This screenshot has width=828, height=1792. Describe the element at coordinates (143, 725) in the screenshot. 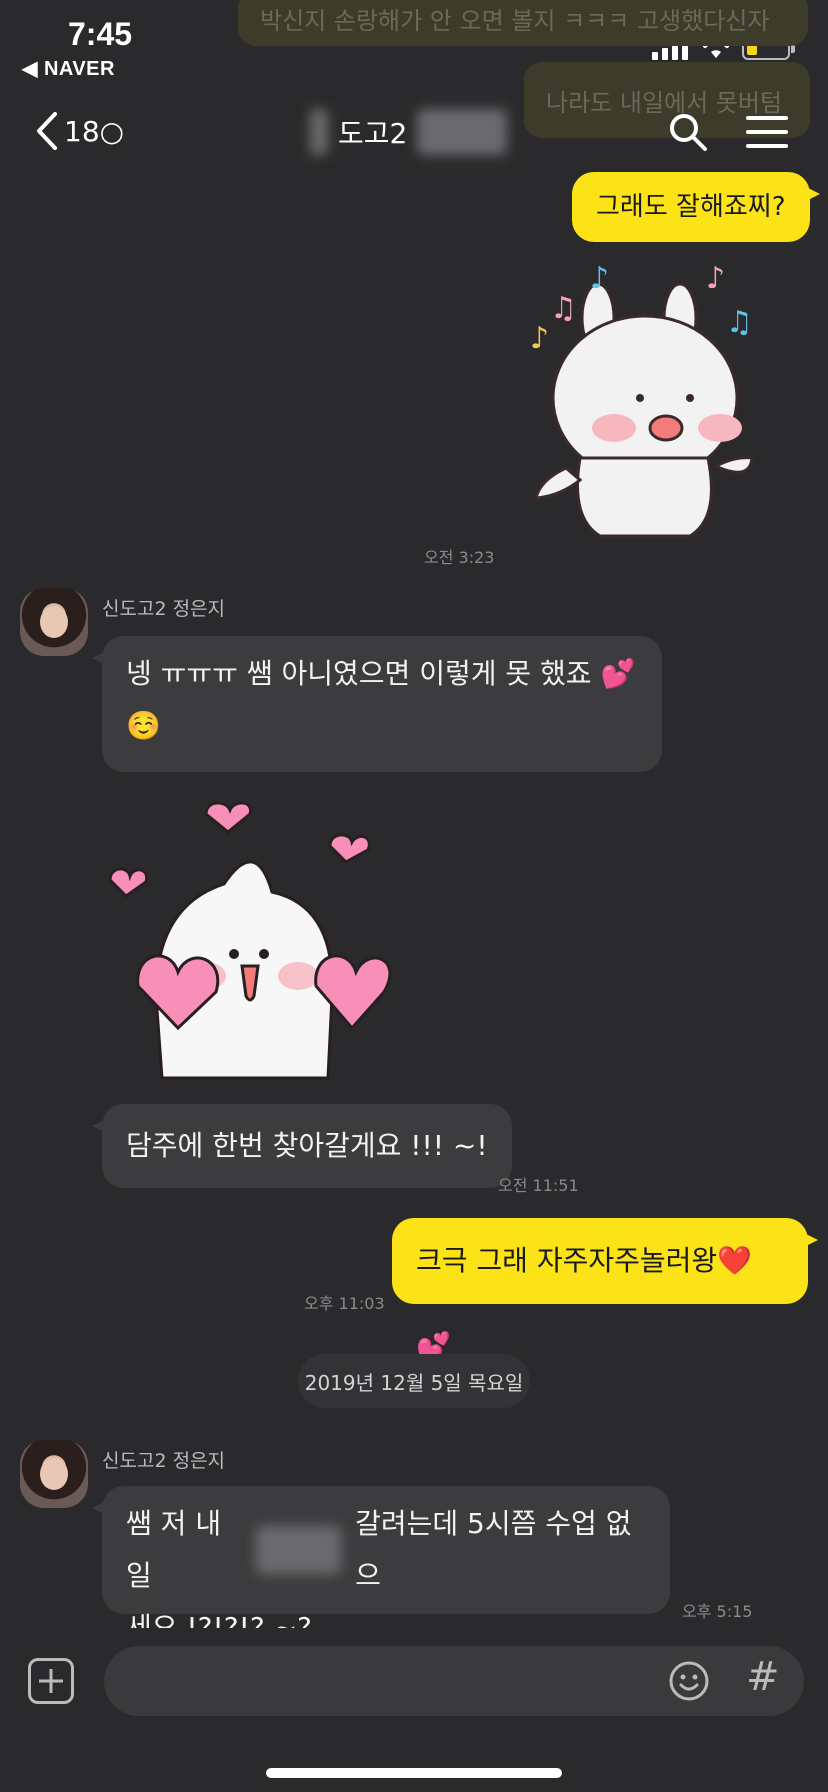

I see `message-line: ☺️` at that location.